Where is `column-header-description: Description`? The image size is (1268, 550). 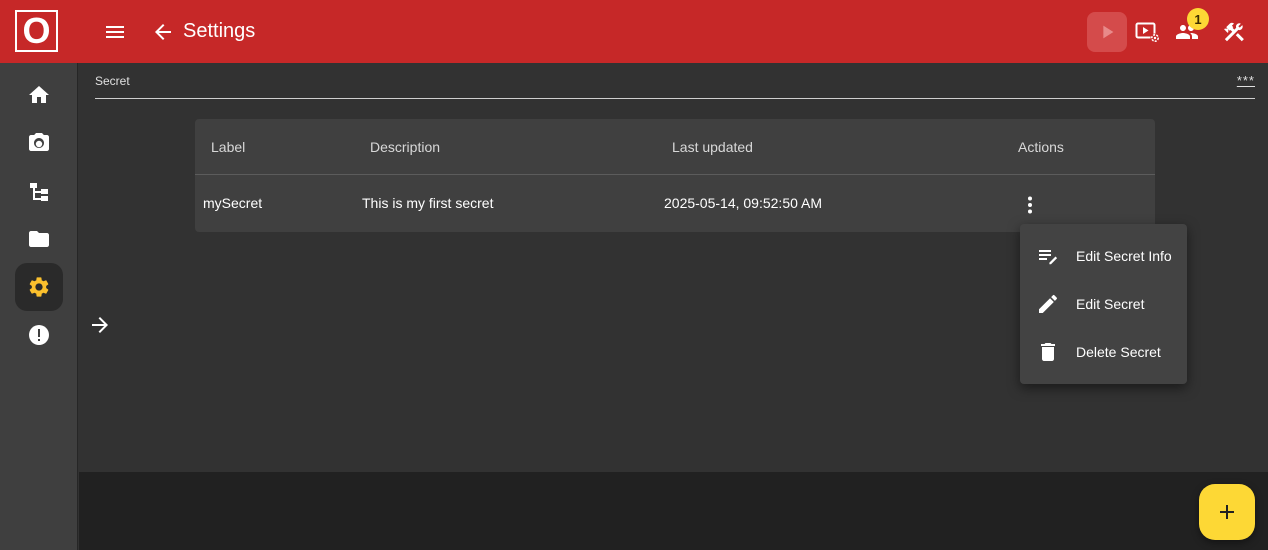 column-header-description: Description is located at coordinates (405, 147).